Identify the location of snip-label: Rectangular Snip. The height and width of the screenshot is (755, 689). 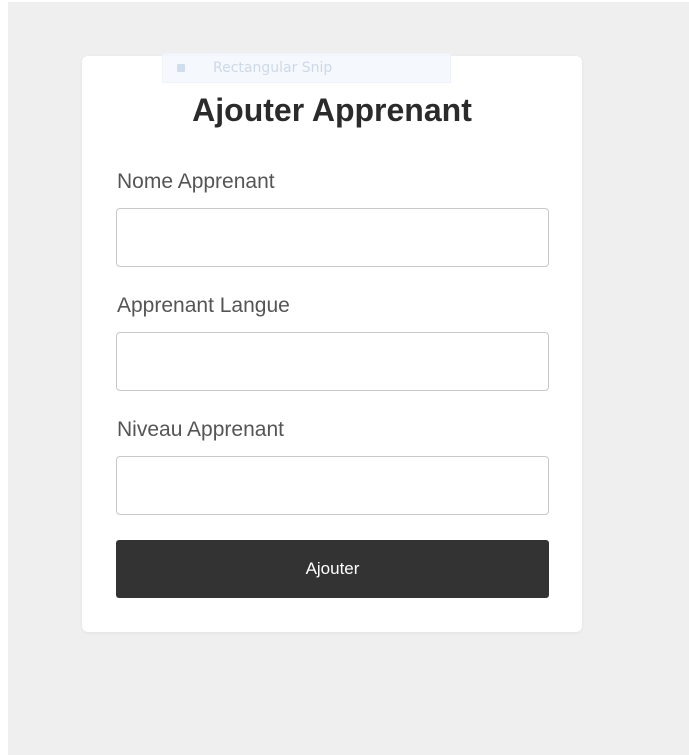
(273, 68).